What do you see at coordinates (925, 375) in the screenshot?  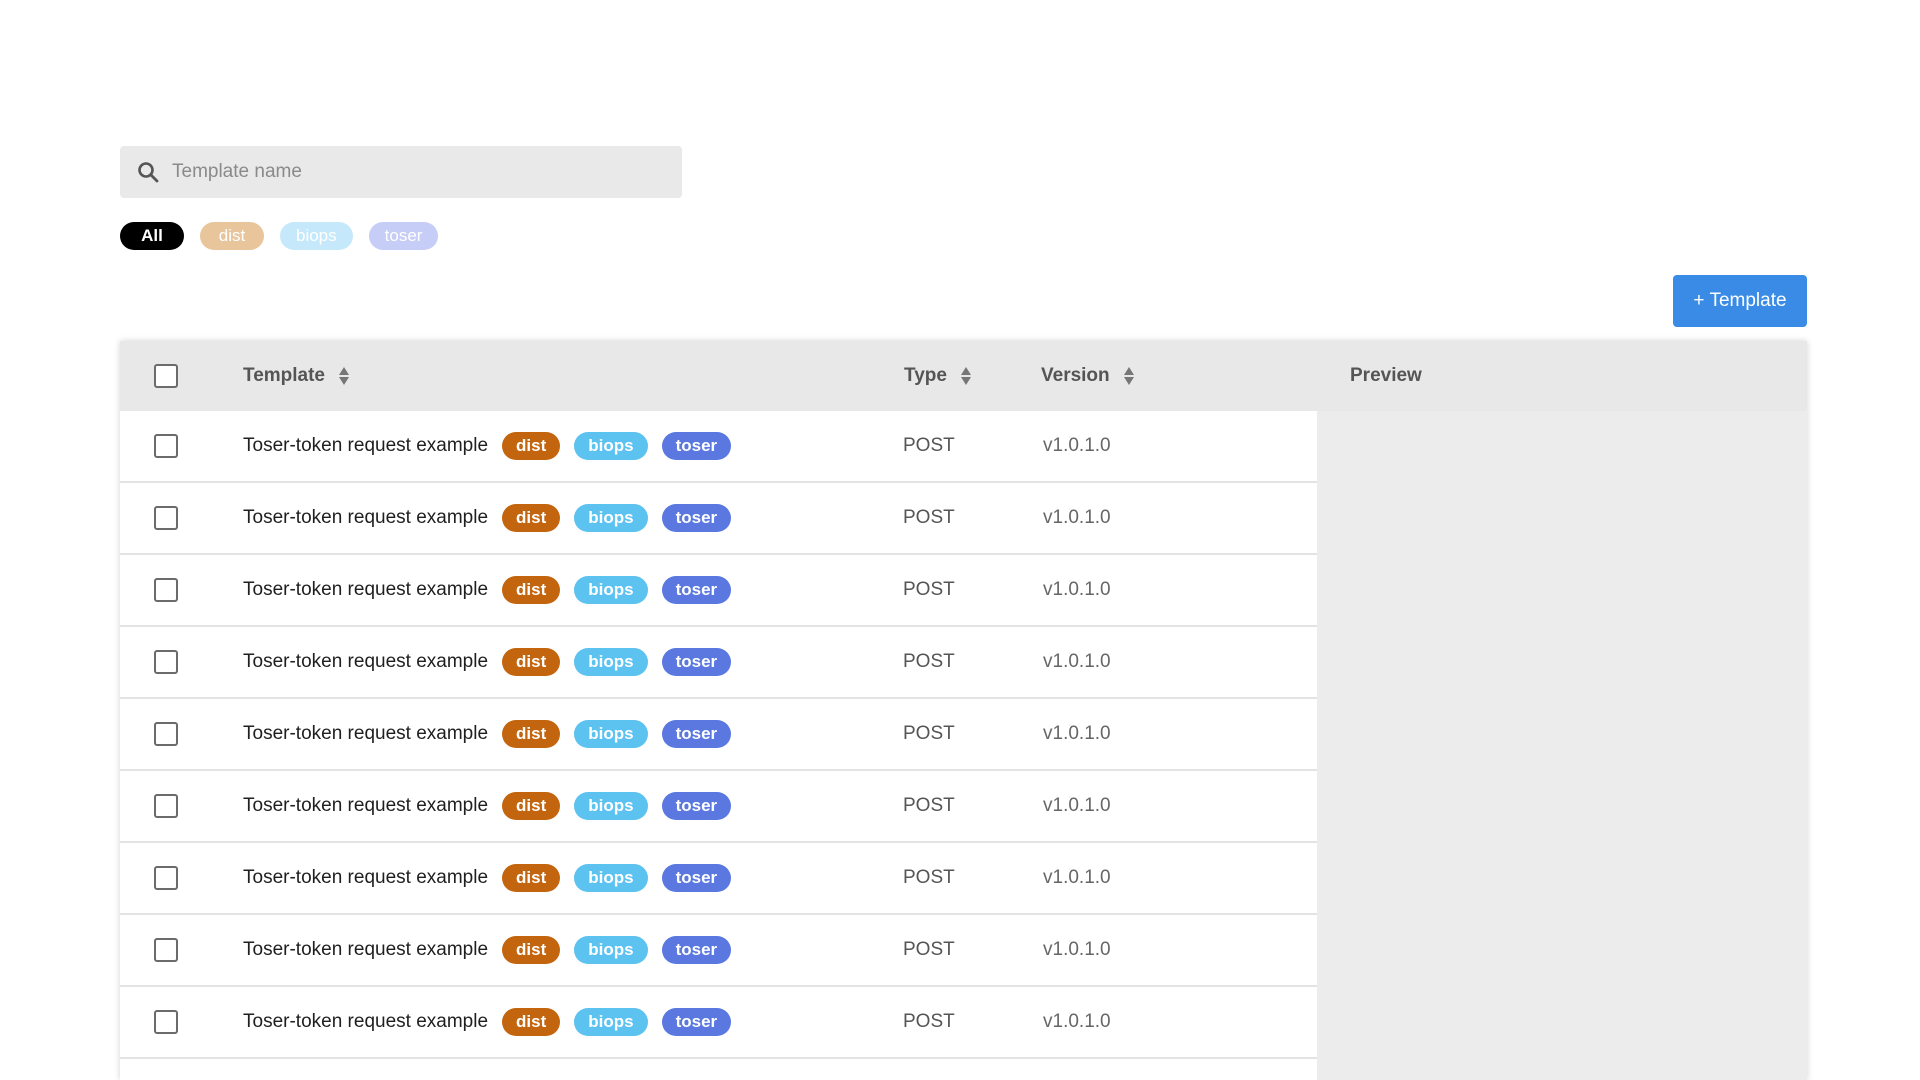 I see `column-label-type: Type` at bounding box center [925, 375].